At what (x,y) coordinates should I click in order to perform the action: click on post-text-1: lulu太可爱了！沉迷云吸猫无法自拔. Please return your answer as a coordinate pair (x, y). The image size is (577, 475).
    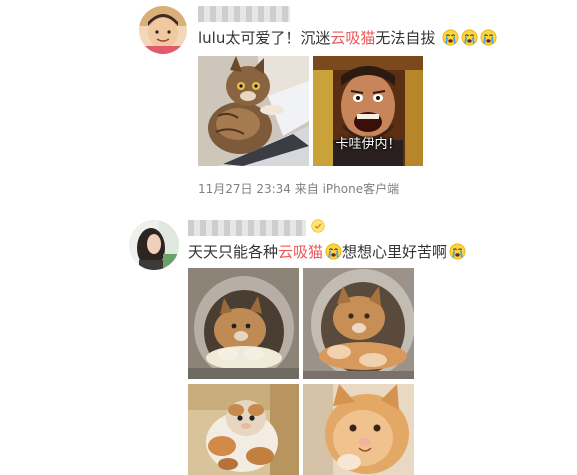
    Looking at the image, I should click on (347, 38).